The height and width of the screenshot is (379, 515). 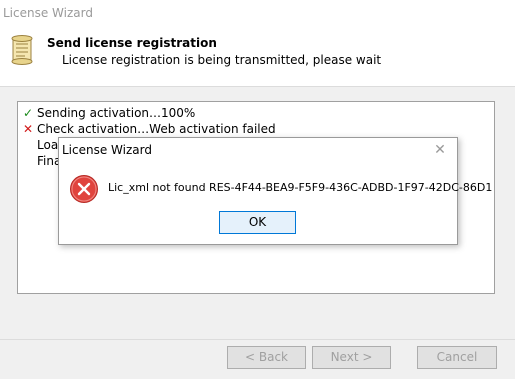 I want to click on log-line-loading: Loa, so click(x=47, y=145).